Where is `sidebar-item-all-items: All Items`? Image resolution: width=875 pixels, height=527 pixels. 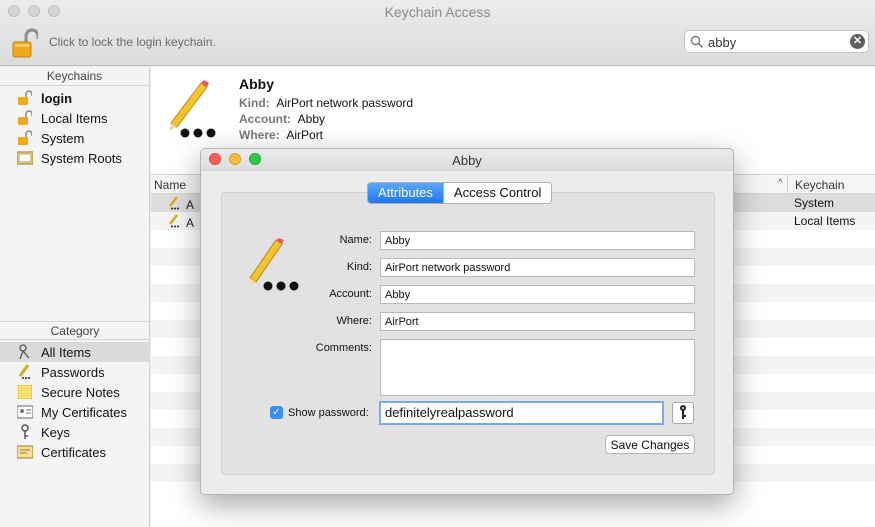 sidebar-item-all-items: All Items is located at coordinates (75, 352).